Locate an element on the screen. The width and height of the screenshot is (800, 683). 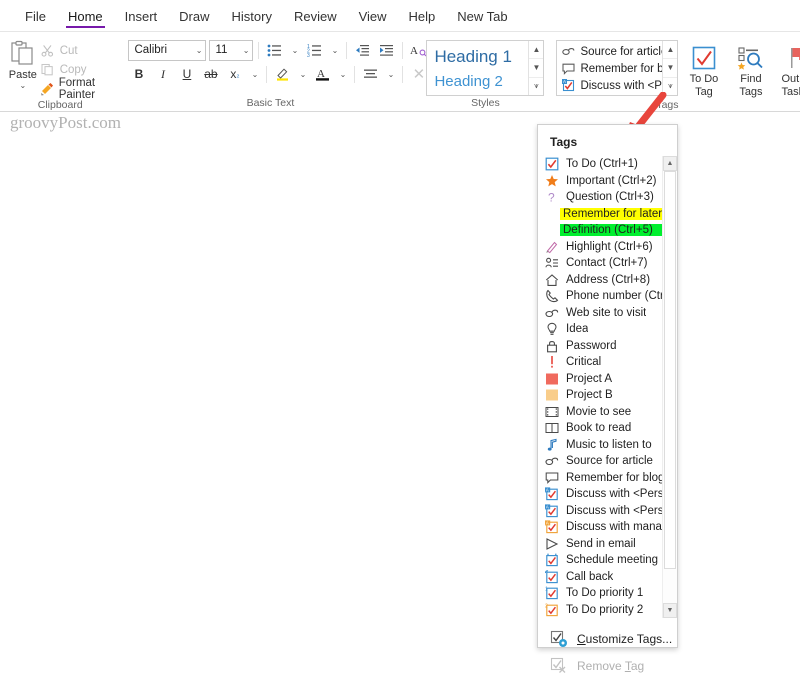
font-name-combo: Calibri ⌄ is located at coordinates (167, 50).